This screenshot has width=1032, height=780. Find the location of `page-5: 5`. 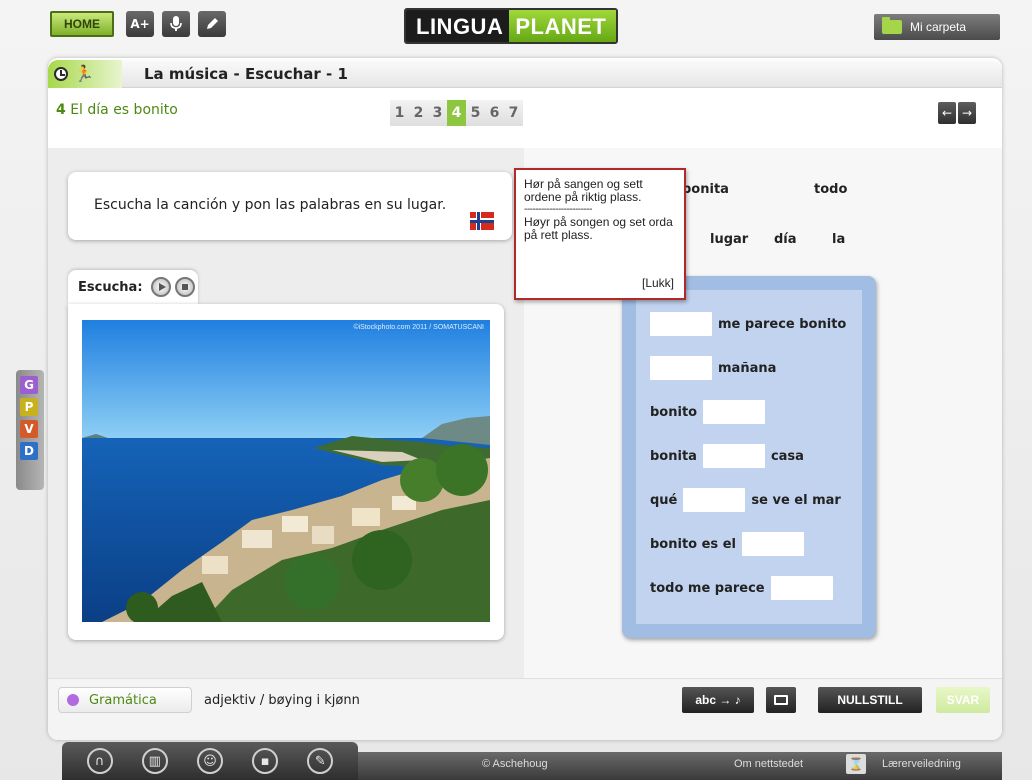

page-5: 5 is located at coordinates (475, 113).